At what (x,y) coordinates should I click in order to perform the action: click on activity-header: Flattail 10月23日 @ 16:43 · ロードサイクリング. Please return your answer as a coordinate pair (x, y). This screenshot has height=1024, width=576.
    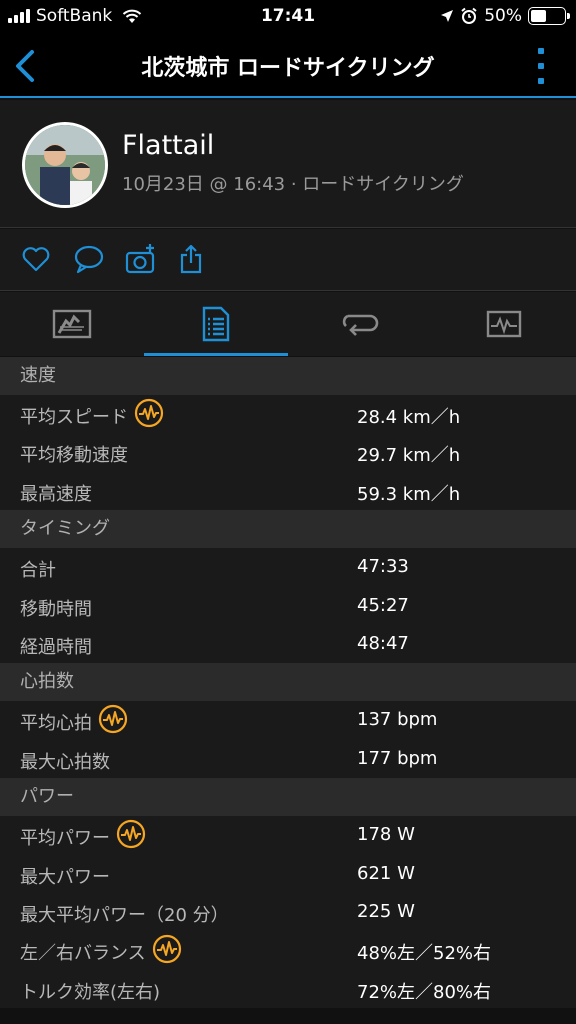
    Looking at the image, I should click on (288, 164).